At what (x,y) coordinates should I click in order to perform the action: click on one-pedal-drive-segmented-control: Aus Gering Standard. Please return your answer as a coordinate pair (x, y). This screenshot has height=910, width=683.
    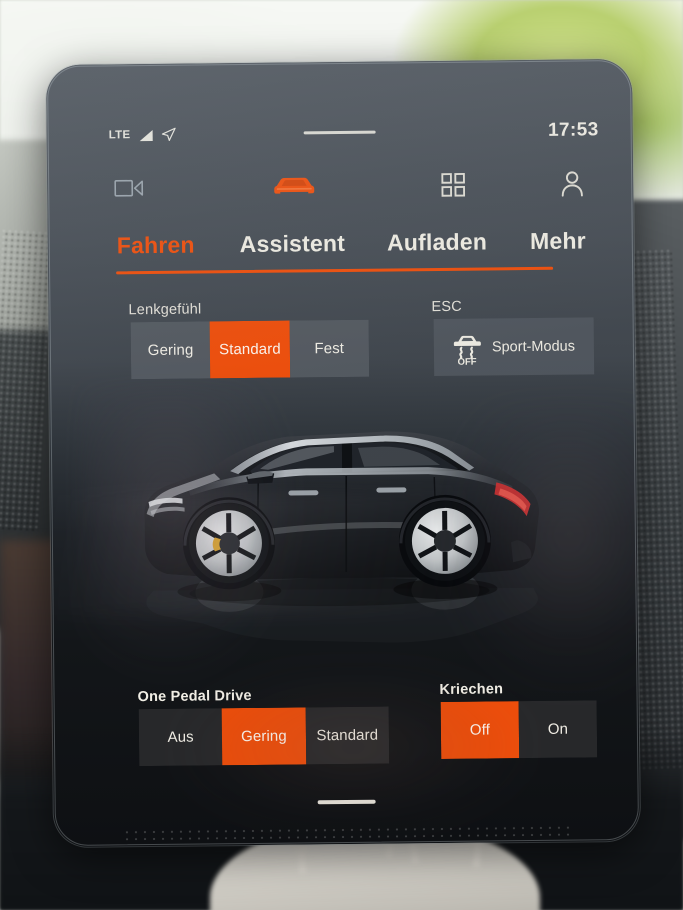
    Looking at the image, I should click on (264, 736).